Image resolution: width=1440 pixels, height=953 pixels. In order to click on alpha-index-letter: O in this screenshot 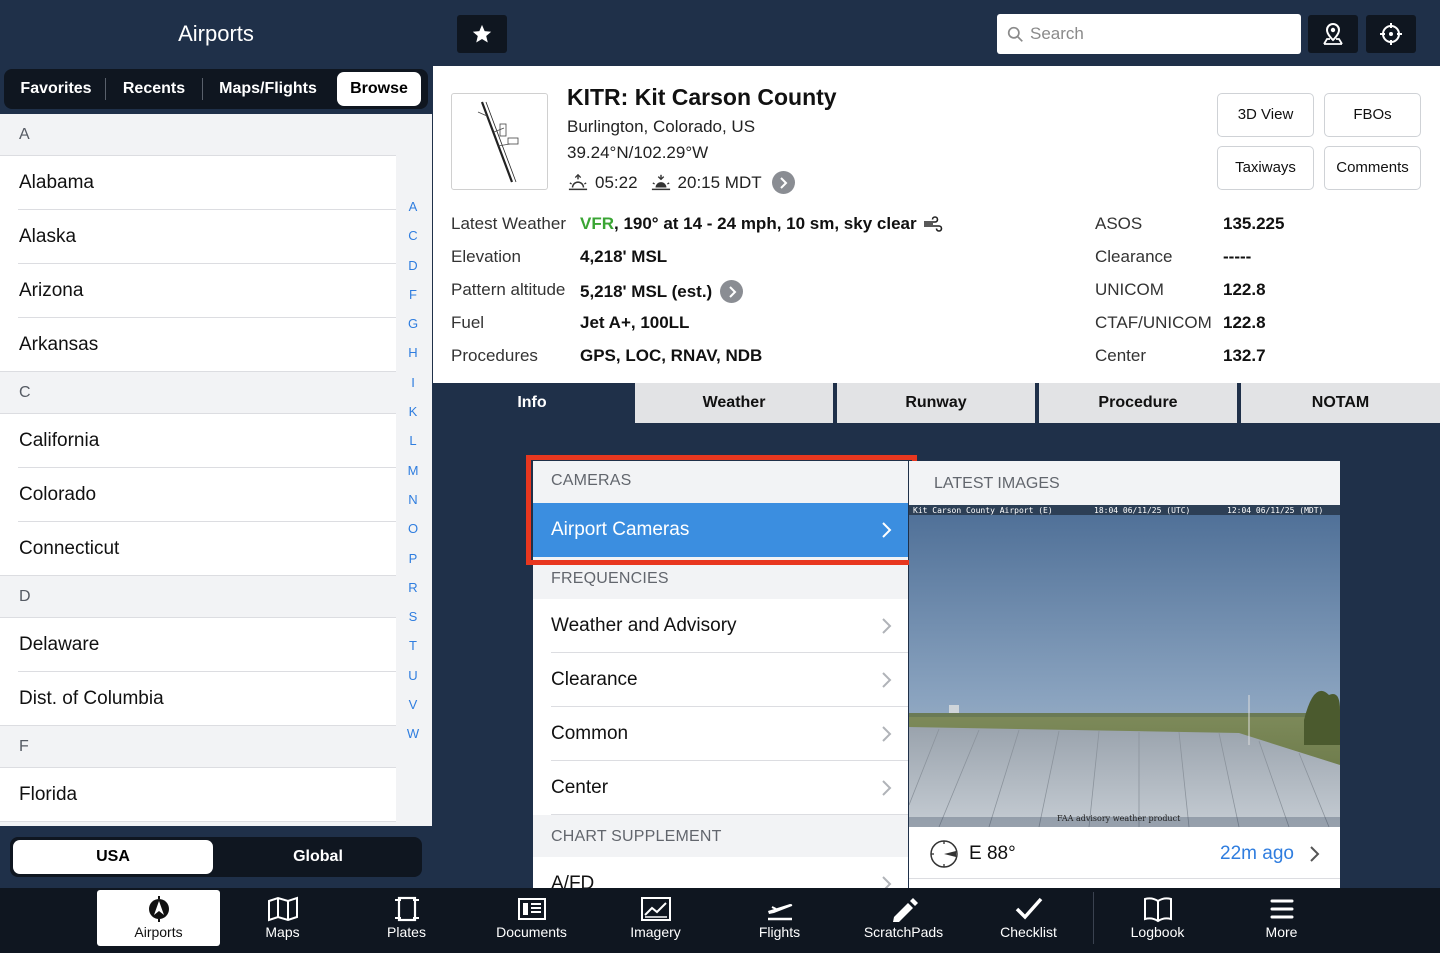, I will do `click(413, 528)`.